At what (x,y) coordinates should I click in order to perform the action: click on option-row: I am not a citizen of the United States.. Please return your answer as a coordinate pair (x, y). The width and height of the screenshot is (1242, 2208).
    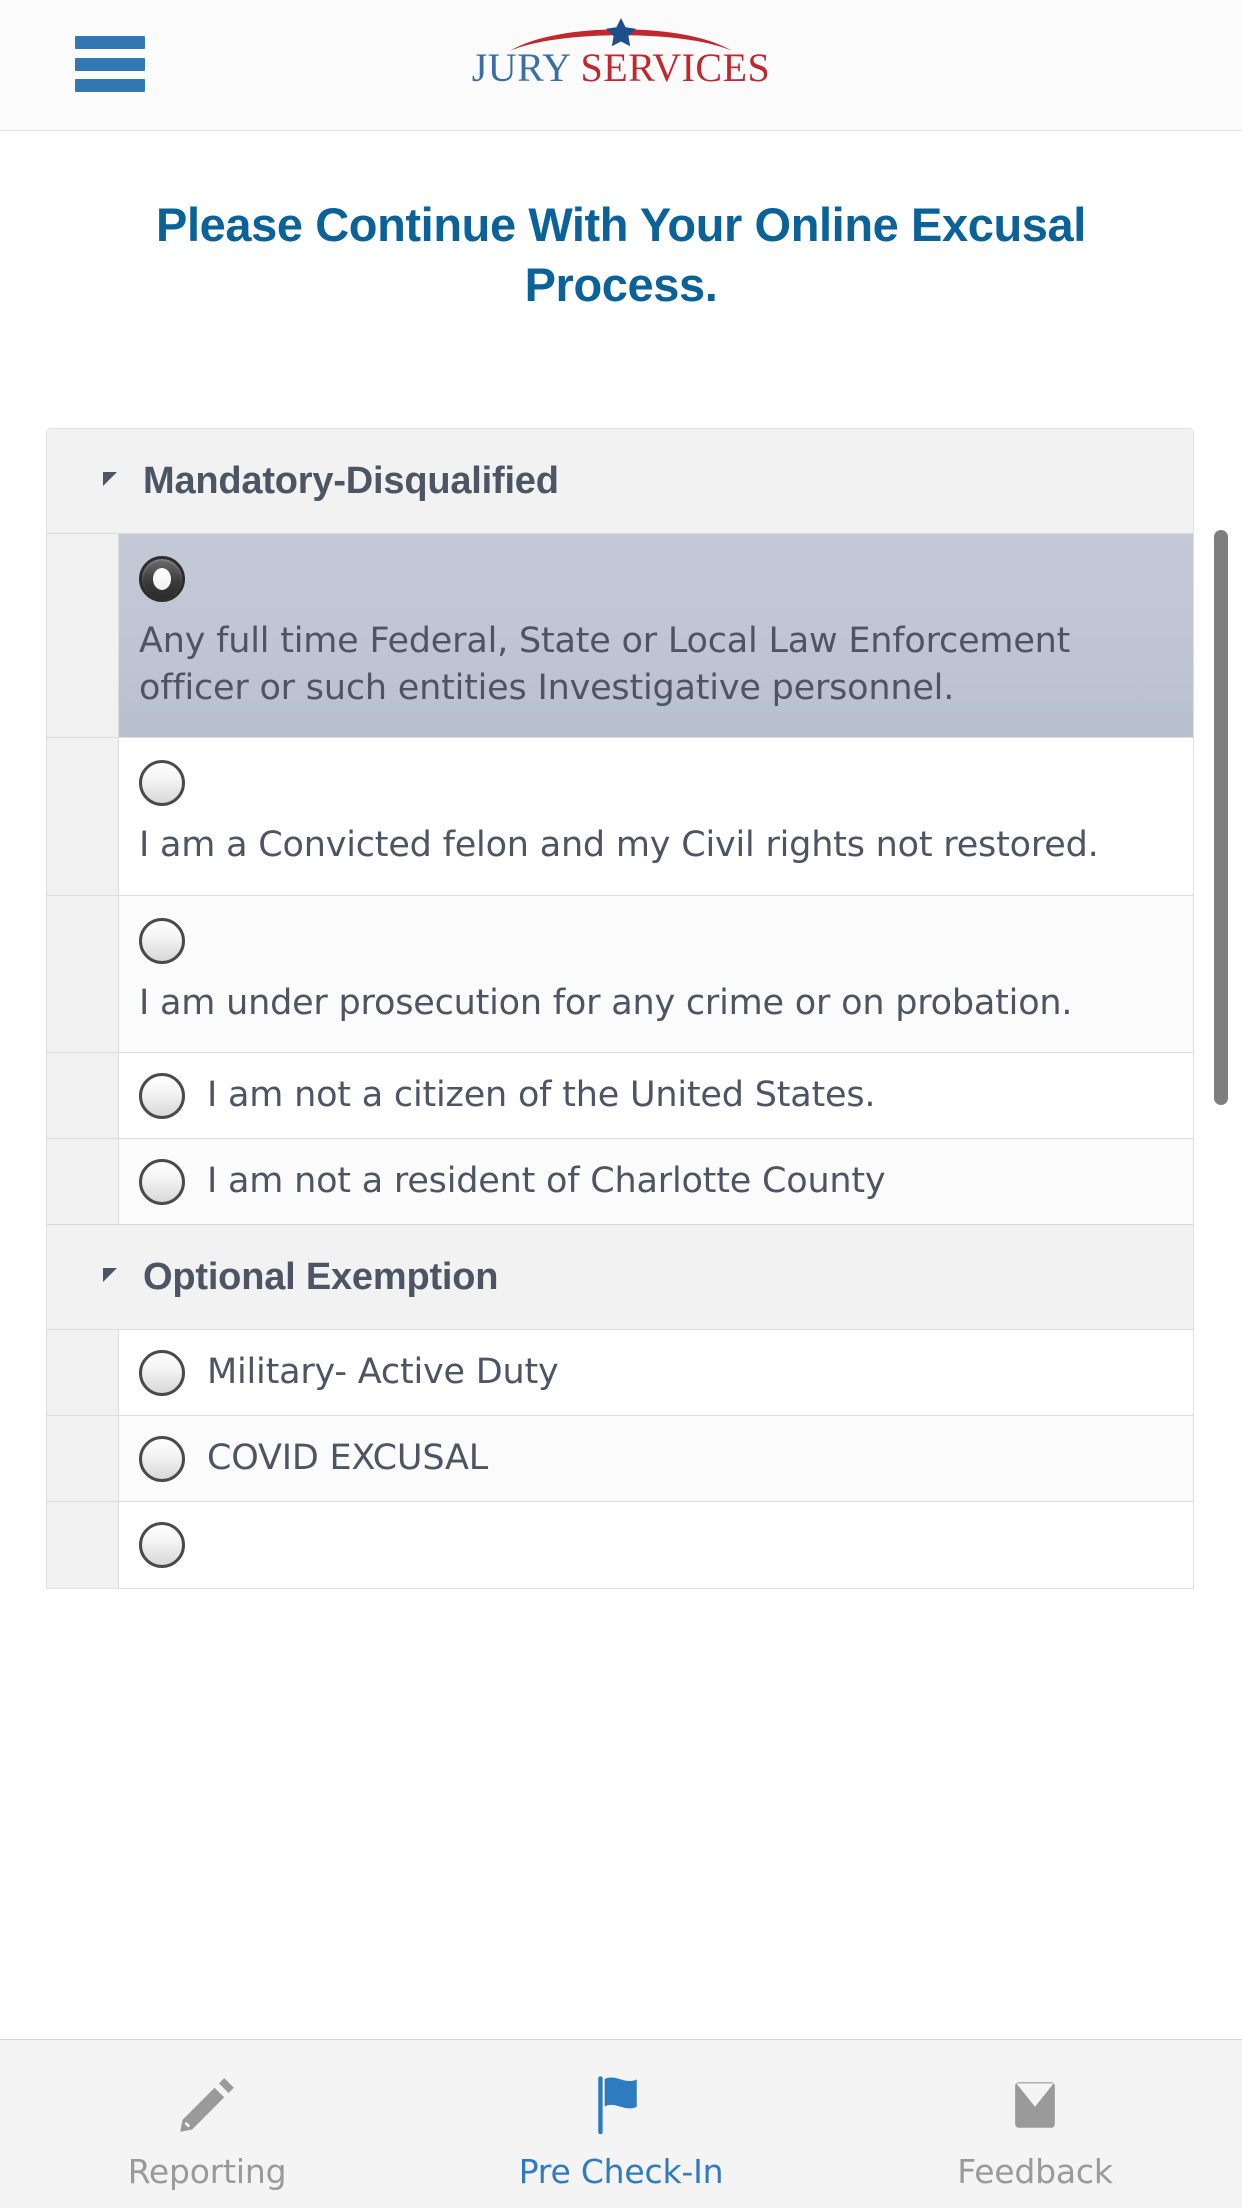
    Looking at the image, I should click on (620, 1096).